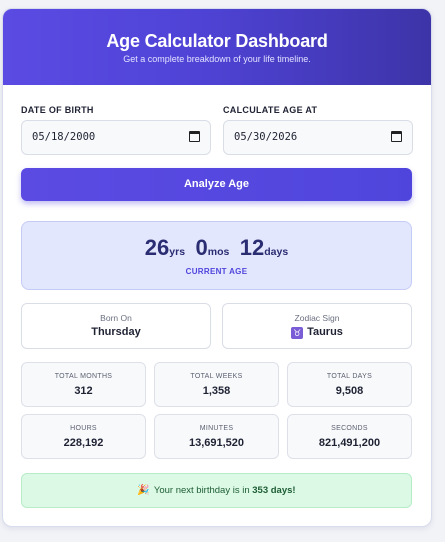 The height and width of the screenshot is (542, 445). Describe the element at coordinates (349, 436) in the screenshot. I see `stat-seconds: SECONDS 821,491,200` at that location.